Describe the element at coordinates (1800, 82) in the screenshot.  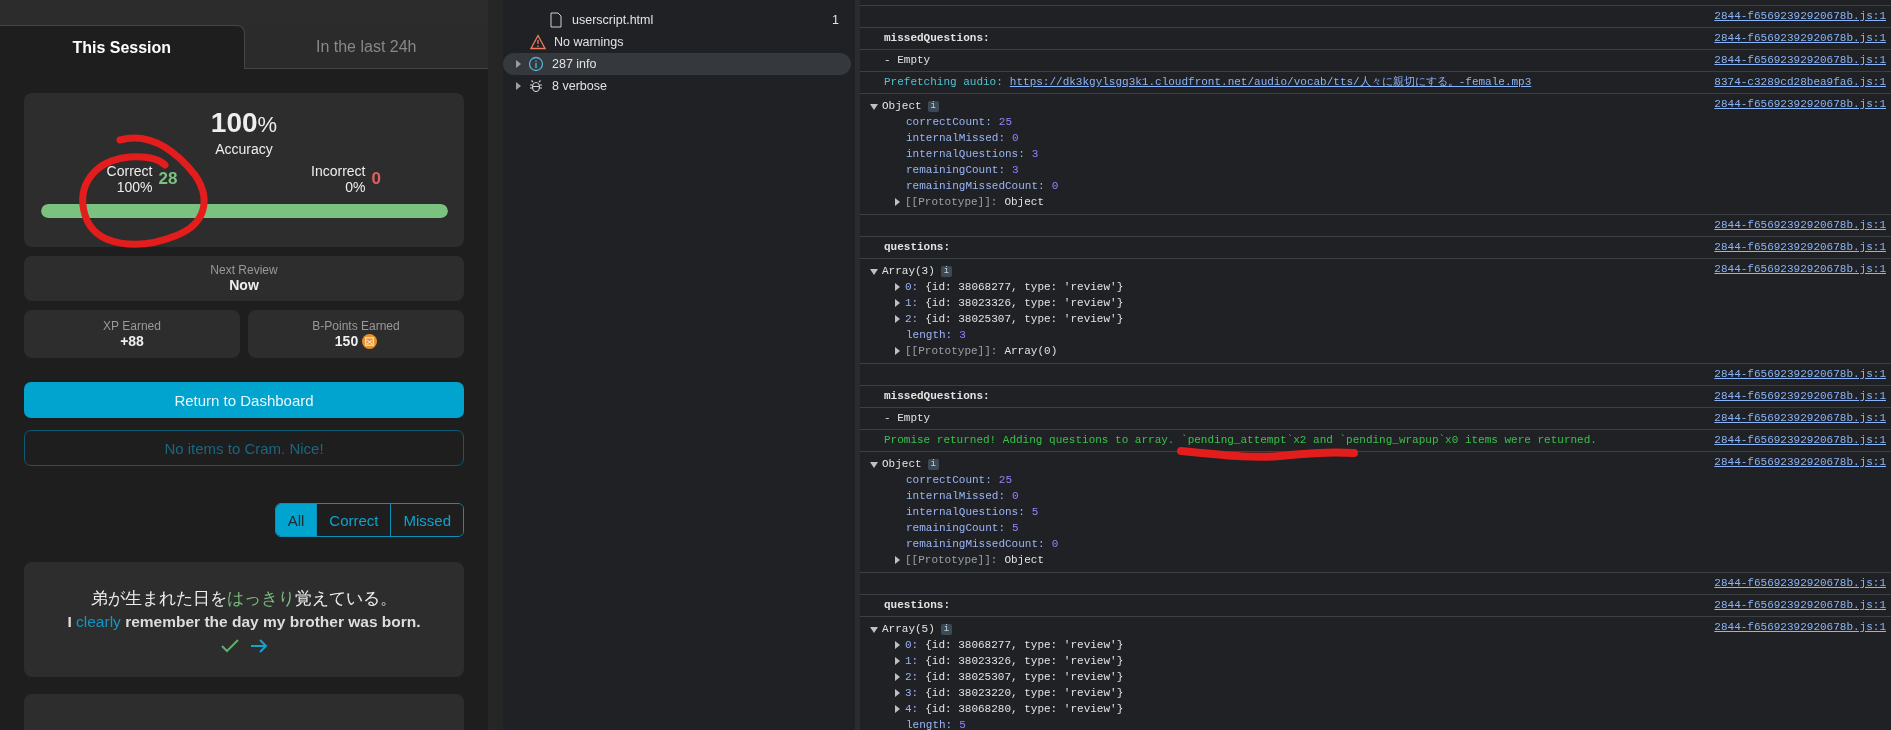
I see `source-link: 8374-c3289cd28bea9fa6.js:1` at that location.